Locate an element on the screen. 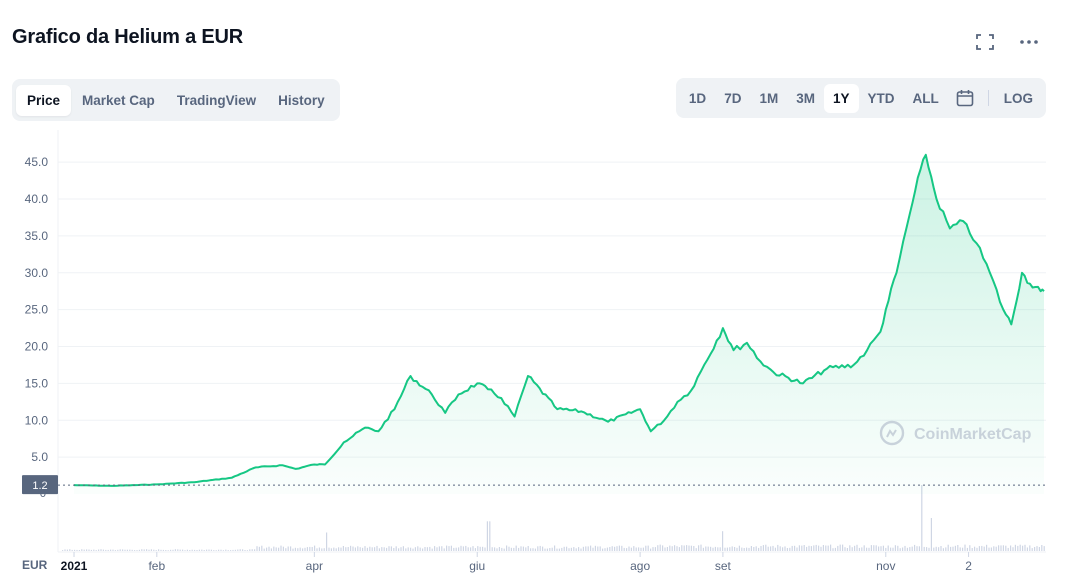 This screenshot has width=1066, height=582. x-tick-label: apr is located at coordinates (314, 566).